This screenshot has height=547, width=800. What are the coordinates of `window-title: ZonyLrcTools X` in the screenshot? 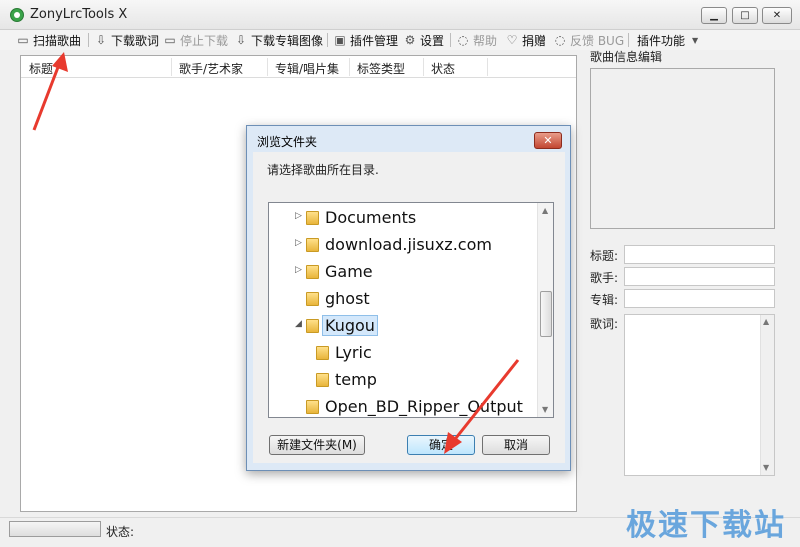 It's located at (79, 14).